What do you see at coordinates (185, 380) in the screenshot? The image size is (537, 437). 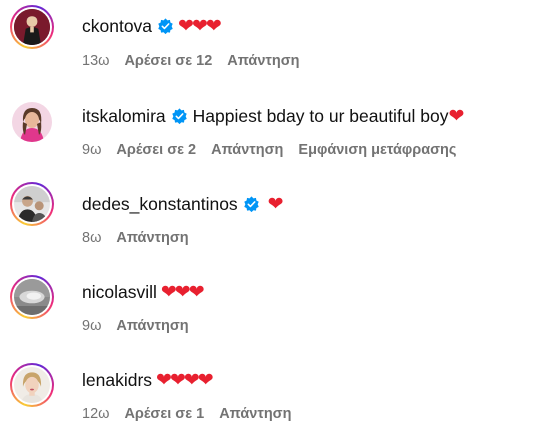 I see `heart-emoji: ❤❤❤❤` at bounding box center [185, 380].